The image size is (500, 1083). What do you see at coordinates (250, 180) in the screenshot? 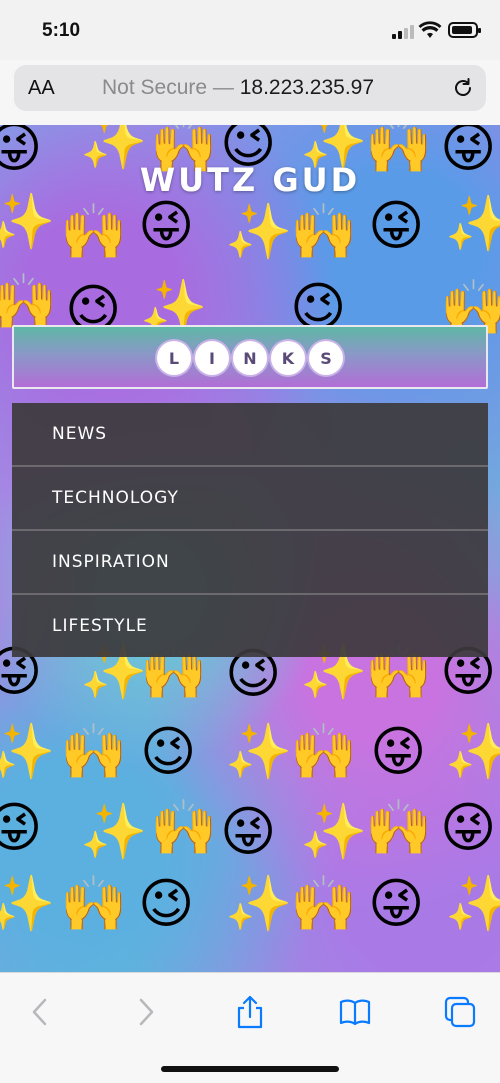
I see `site-logo: WUTZ GUD` at bounding box center [250, 180].